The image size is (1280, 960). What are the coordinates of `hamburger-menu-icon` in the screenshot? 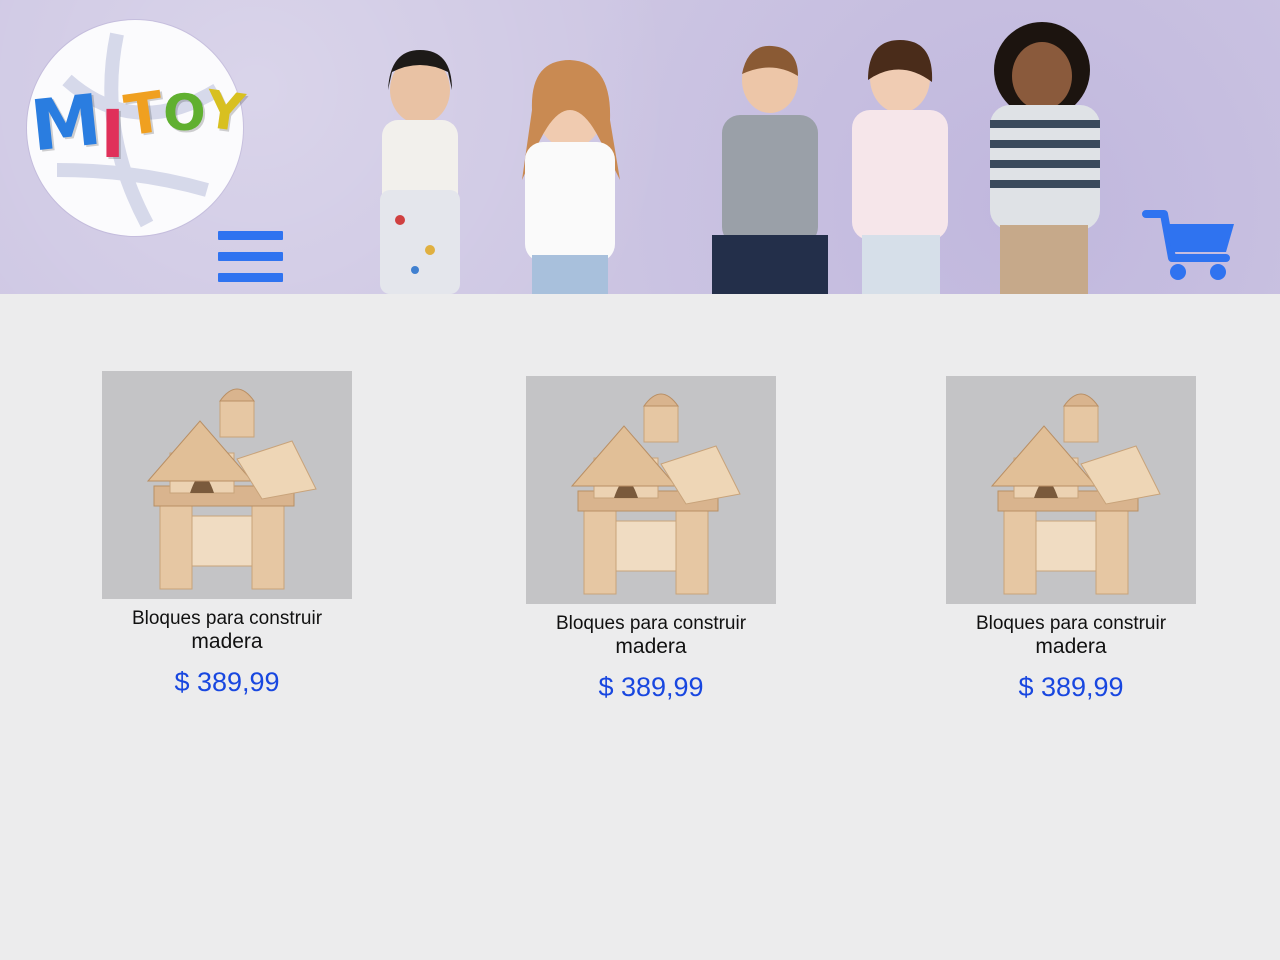 It's located at (250, 257).